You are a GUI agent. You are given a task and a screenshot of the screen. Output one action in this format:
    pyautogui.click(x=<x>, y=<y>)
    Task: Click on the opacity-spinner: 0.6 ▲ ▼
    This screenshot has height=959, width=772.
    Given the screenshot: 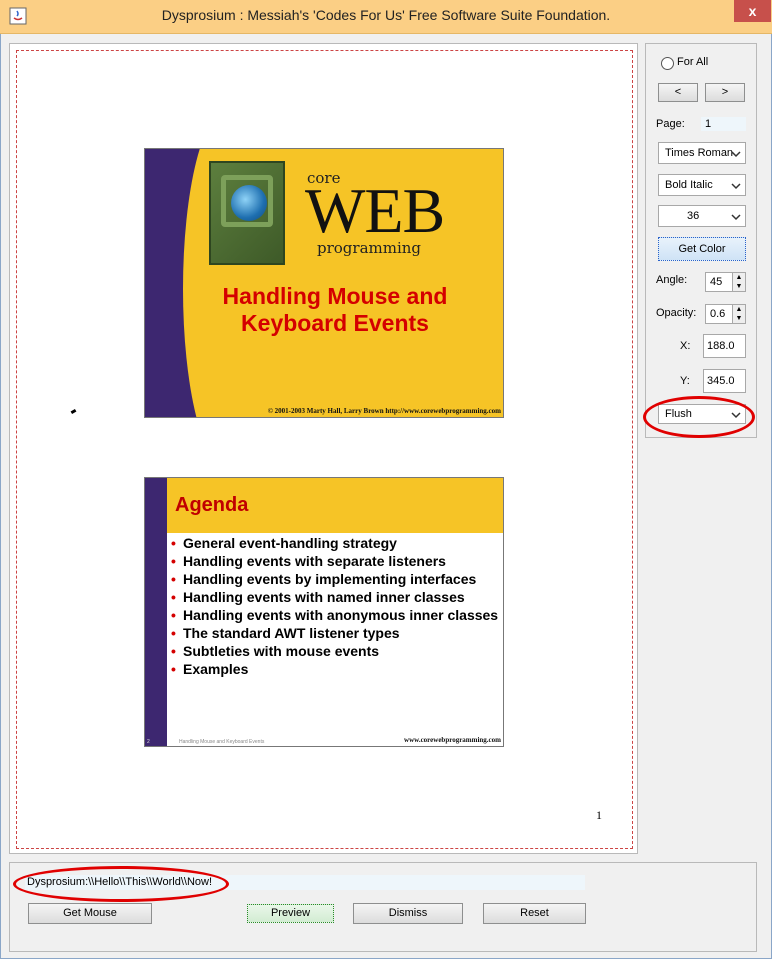 What is the action you would take?
    pyautogui.click(x=725, y=314)
    